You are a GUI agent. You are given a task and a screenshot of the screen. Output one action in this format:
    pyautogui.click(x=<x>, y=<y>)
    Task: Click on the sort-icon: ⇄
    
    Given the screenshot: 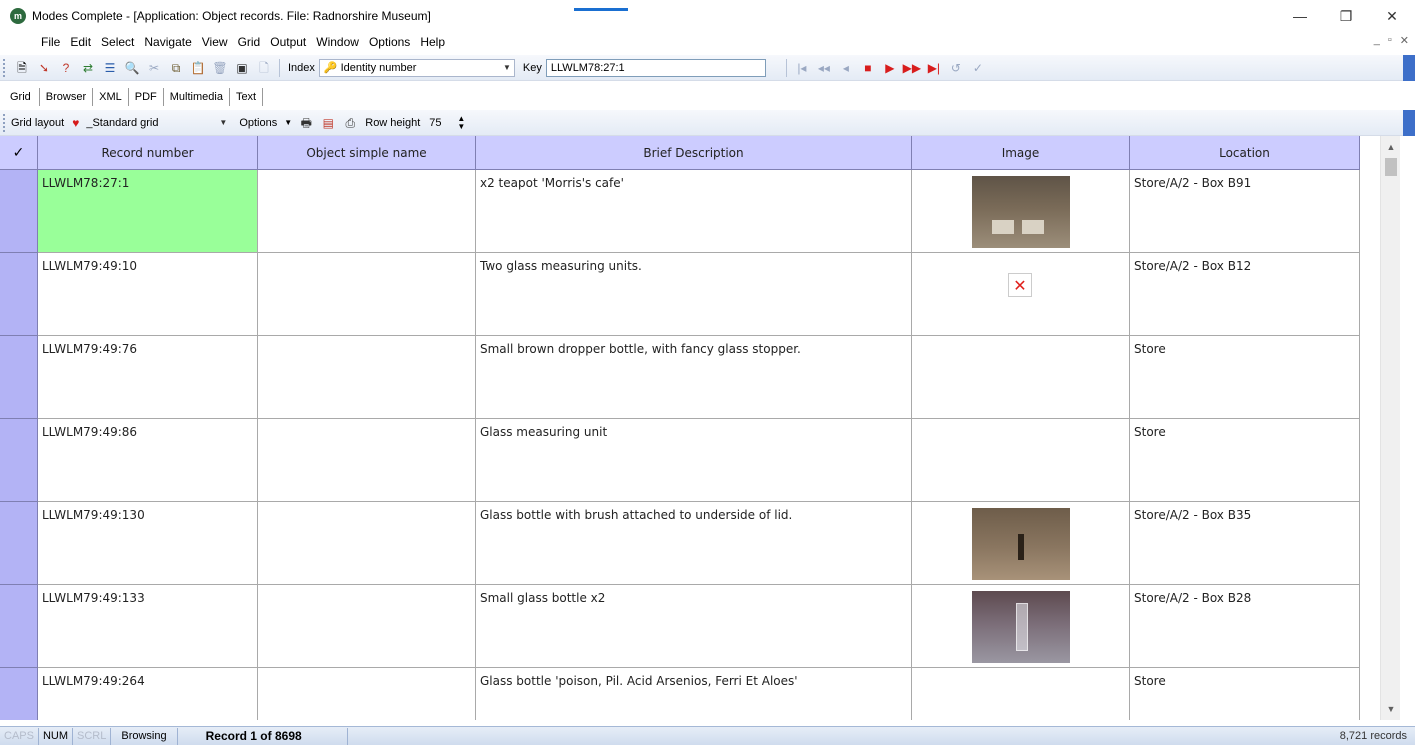 What is the action you would take?
    pyautogui.click(x=88, y=68)
    